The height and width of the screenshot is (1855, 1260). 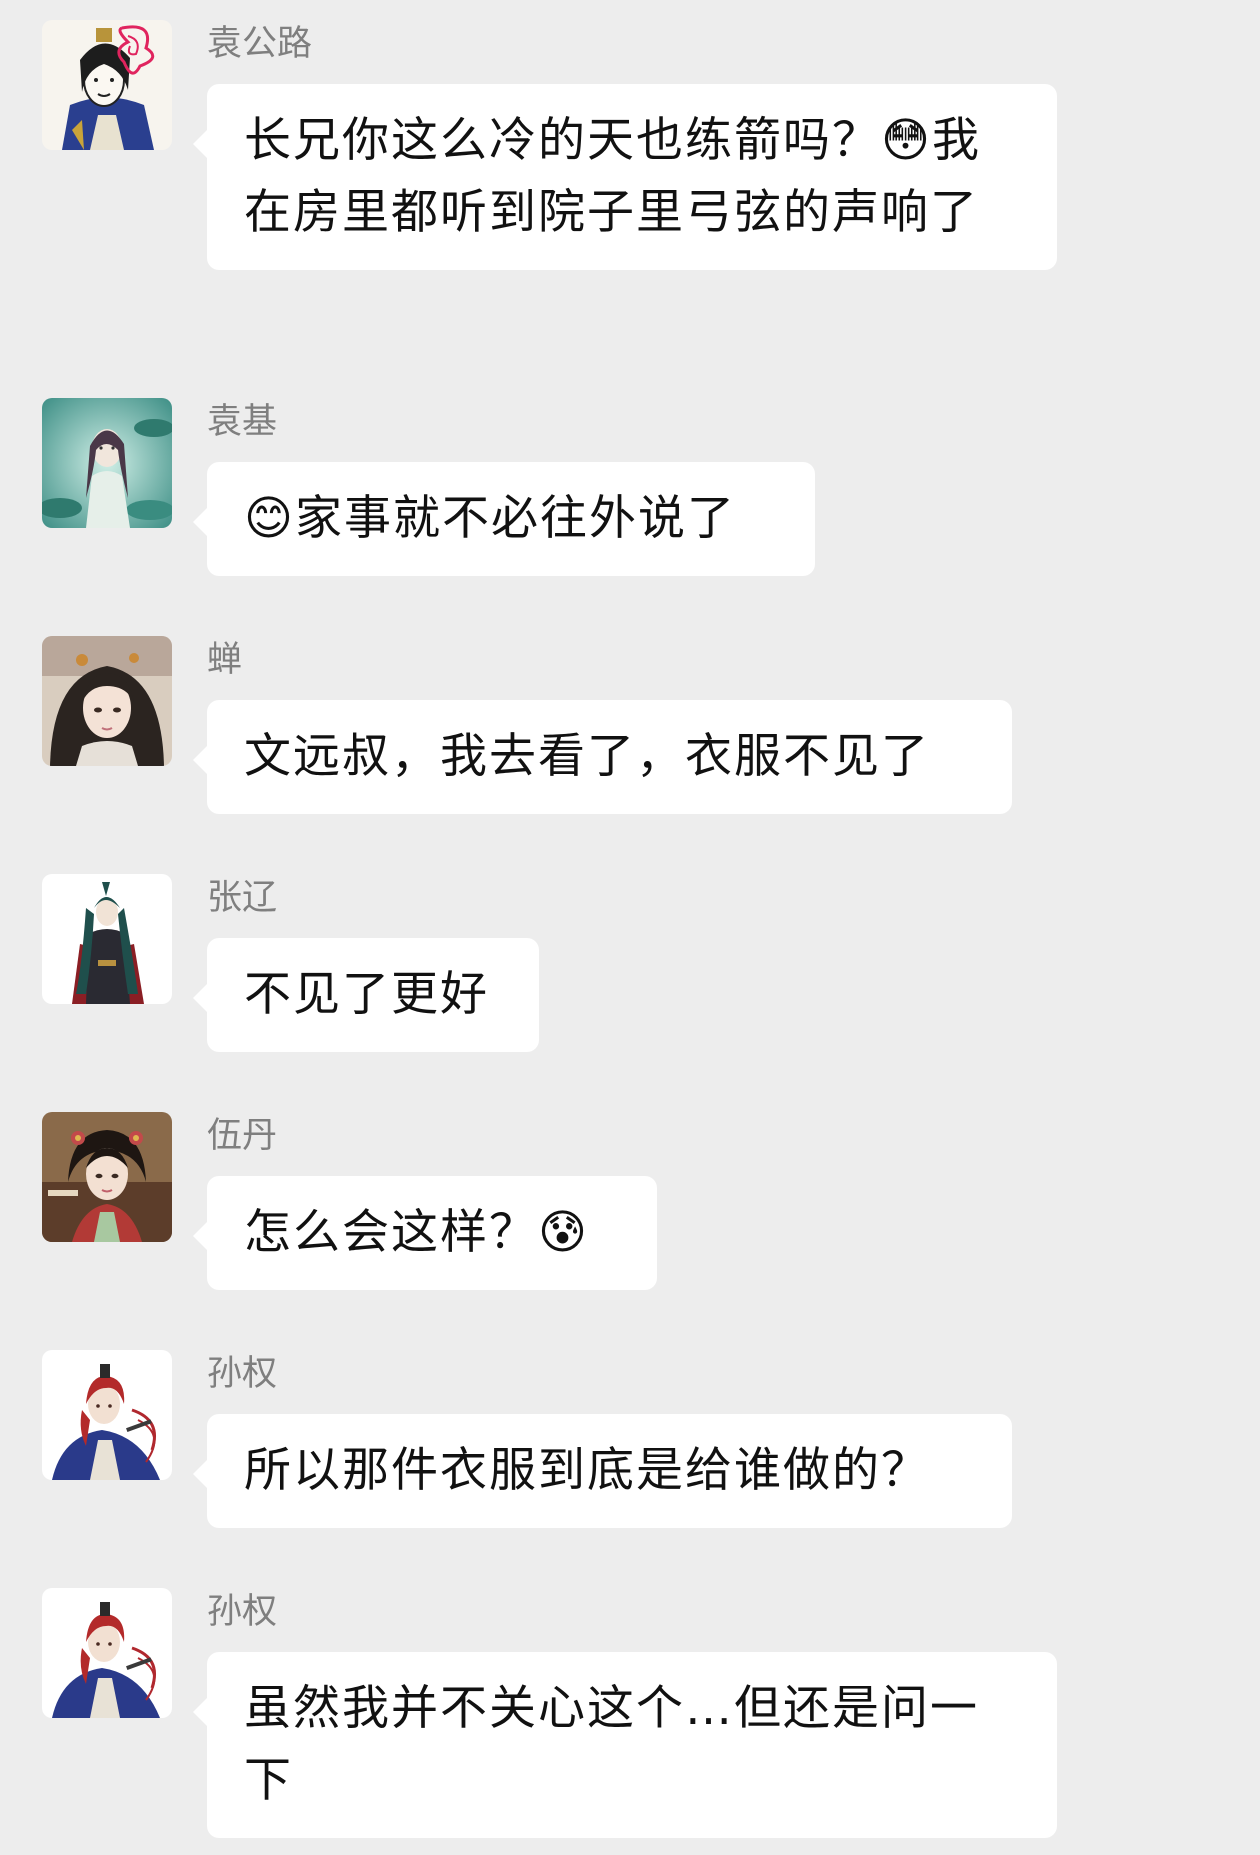 What do you see at coordinates (366, 995) in the screenshot?
I see `message-bubble: 不见了更好` at bounding box center [366, 995].